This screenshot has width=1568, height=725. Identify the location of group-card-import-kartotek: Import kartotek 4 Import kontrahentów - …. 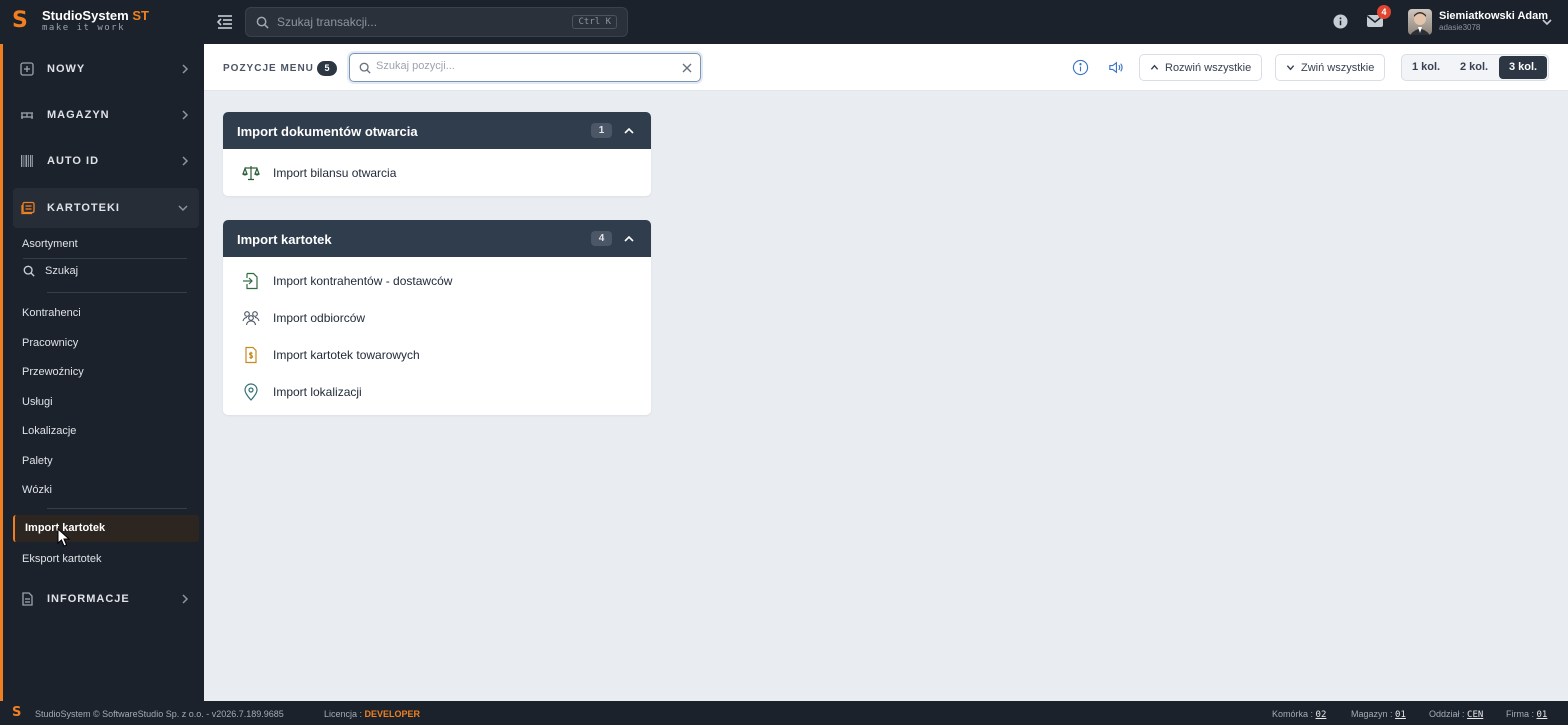
(437, 317).